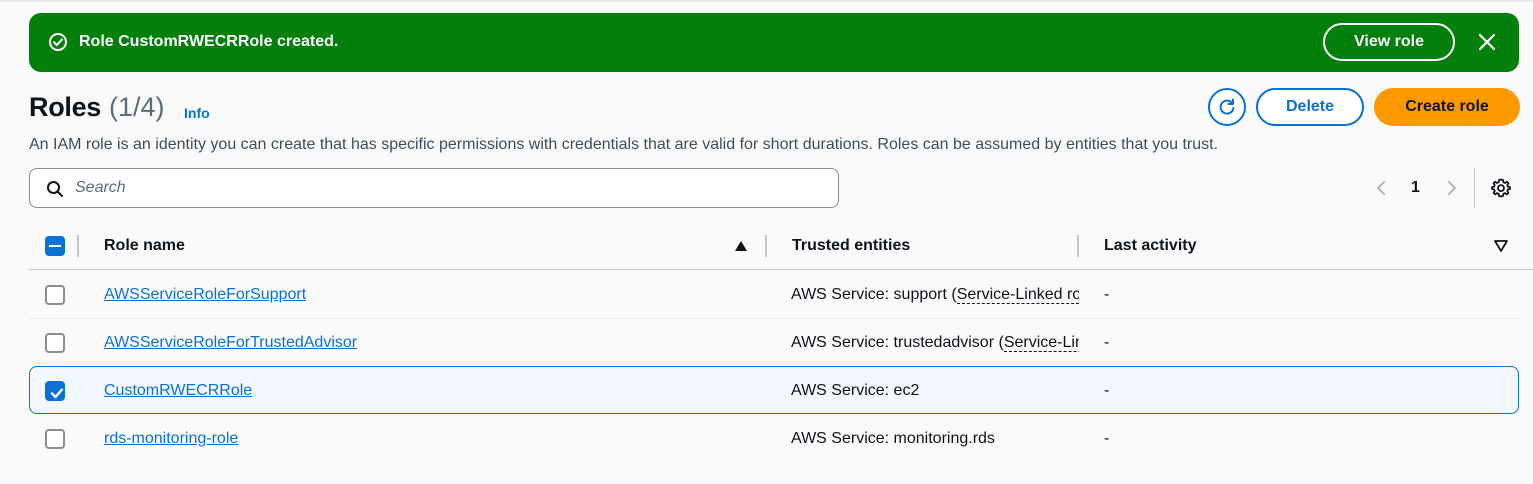  What do you see at coordinates (741, 246) in the screenshot?
I see `sort-ascending-icon` at bounding box center [741, 246].